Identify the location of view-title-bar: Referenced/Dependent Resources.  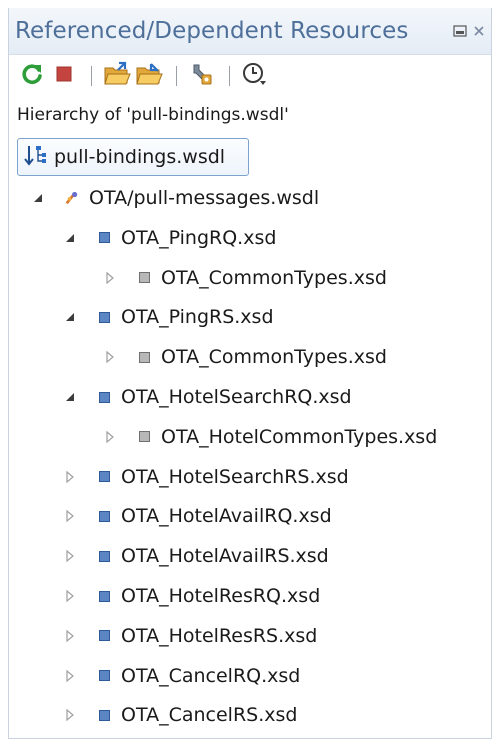
(250, 31).